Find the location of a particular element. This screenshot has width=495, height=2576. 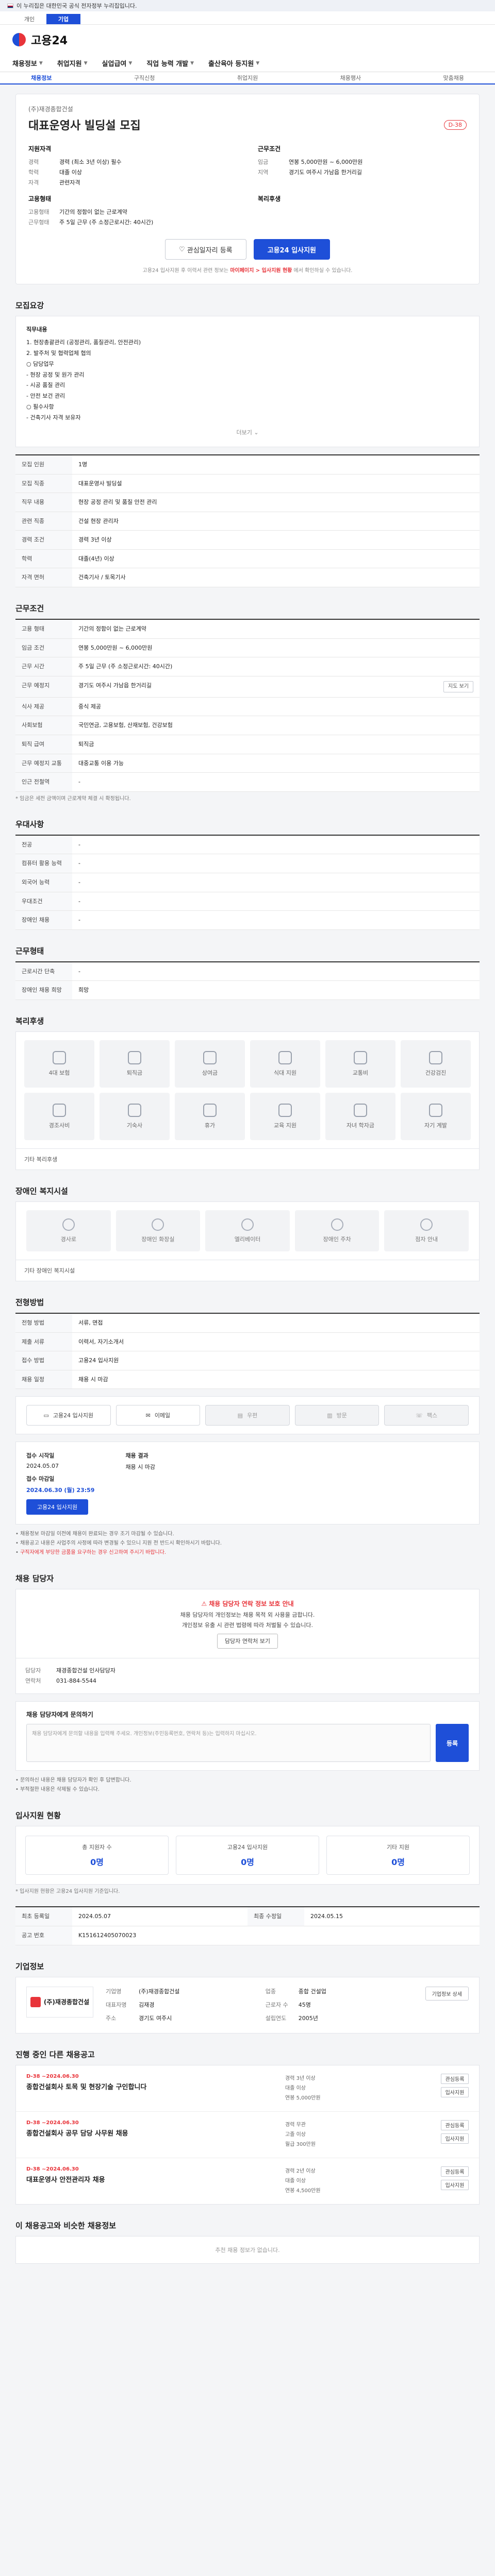

job-title-text: 대표운영사 빌딩설 모집 is located at coordinates (84, 126).